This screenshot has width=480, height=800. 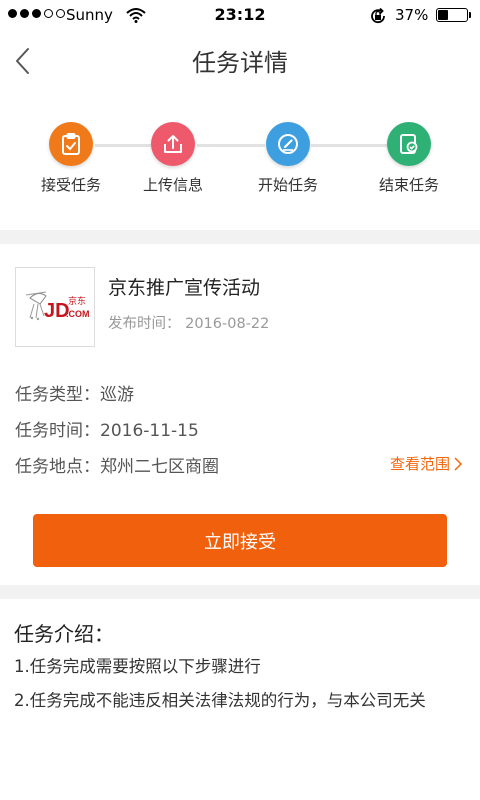 I want to click on intro-item: 2.任务完成不能违反相关法律法规的行为，与本公司无关, so click(x=220, y=700).